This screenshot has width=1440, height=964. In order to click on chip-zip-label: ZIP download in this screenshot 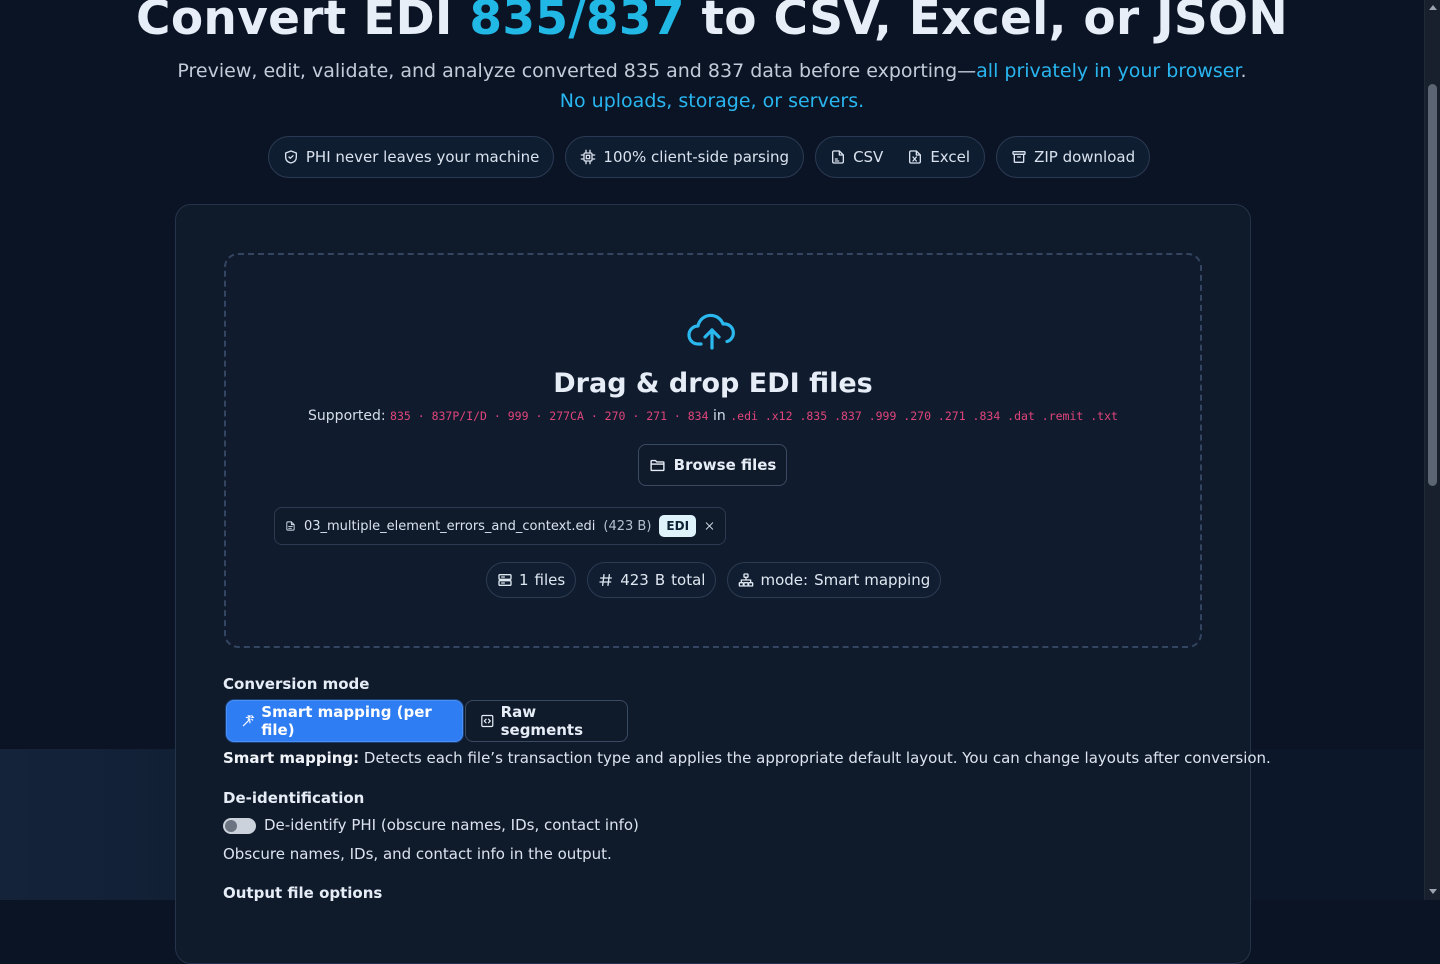, I will do `click(1085, 157)`.